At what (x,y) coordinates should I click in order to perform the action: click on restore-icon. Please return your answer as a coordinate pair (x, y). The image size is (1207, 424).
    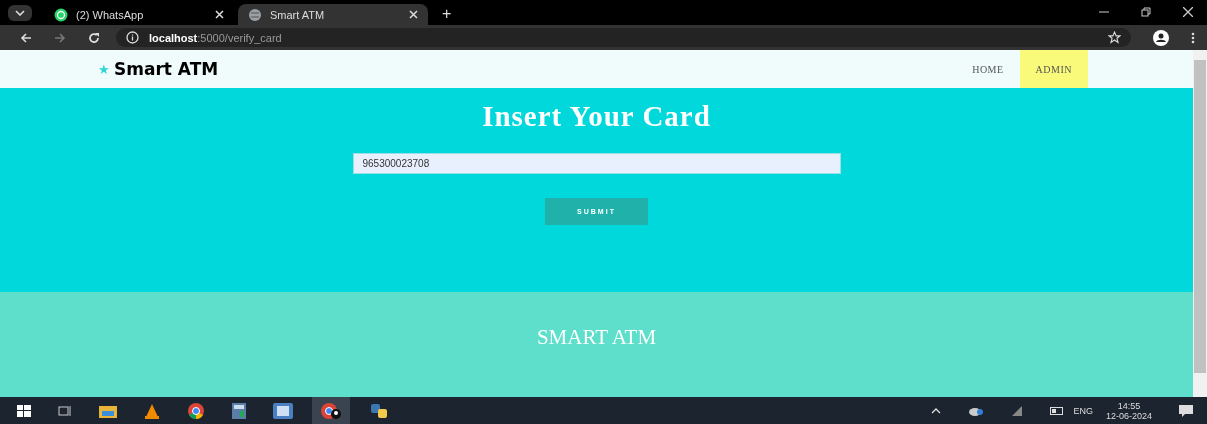
    Looking at the image, I should click on (1146, 12).